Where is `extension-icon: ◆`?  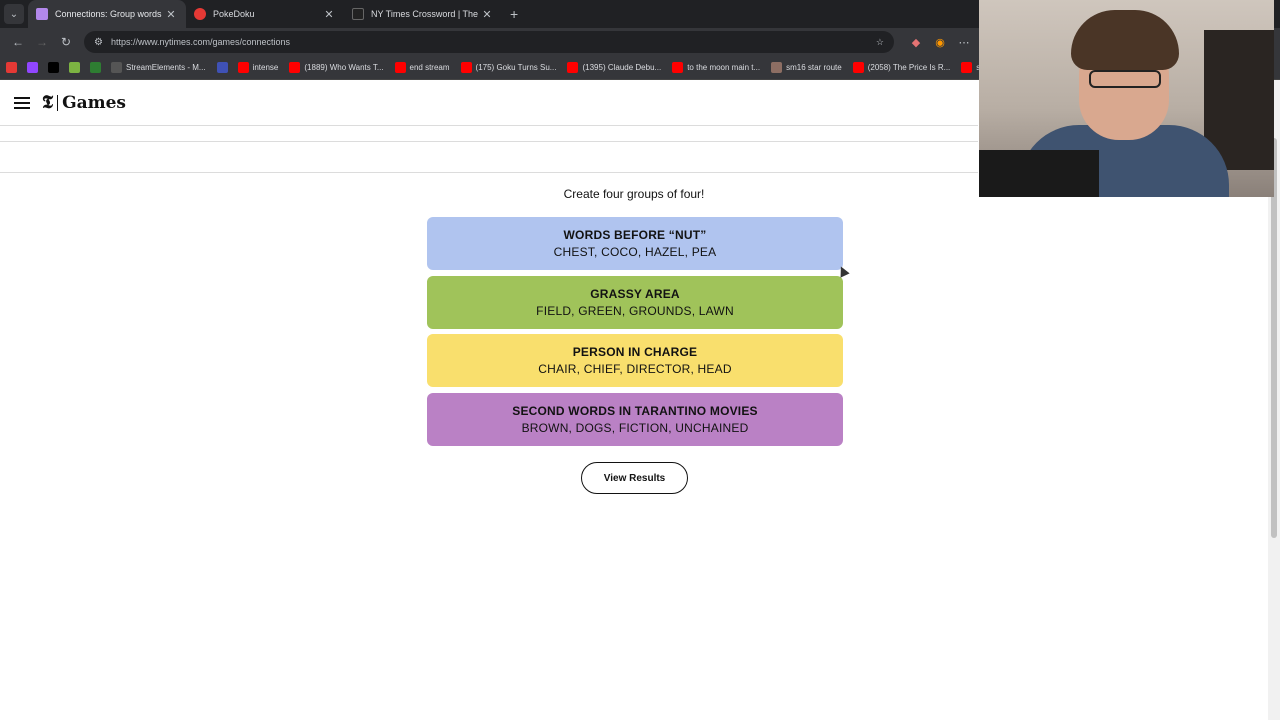 extension-icon: ◆ is located at coordinates (916, 42).